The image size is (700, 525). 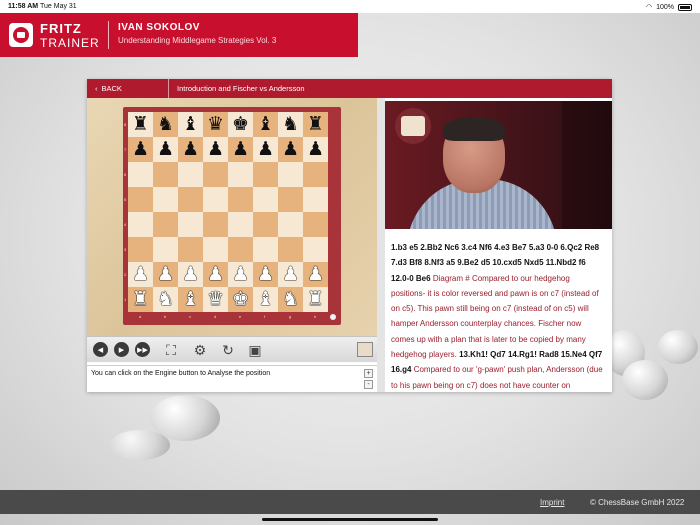 I want to click on chess-board: ♜ ♞ ♝ ♛ ♚ ♝ ♞ ♜ ♟ ♟ ♟ ♟ ♟ ♟ ♟ ♟ ♟ ♟ ♟ ♟ ♟ ♟ ♟ ♟ ♜ ♞ ♝ ♛ ♚ ♝ ♞ ♜, so click(x=228, y=212).